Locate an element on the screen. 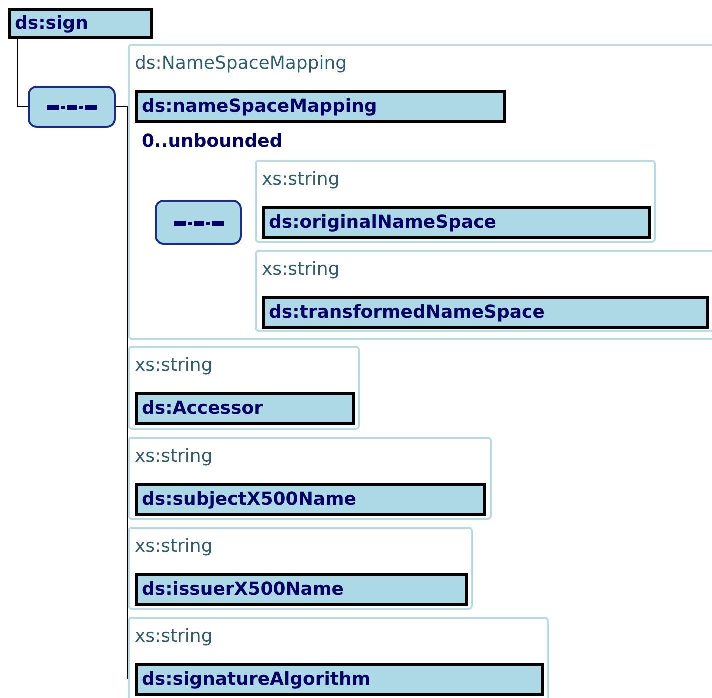 The height and width of the screenshot is (698, 712). element-node: ds:sign is located at coordinates (80, 23).